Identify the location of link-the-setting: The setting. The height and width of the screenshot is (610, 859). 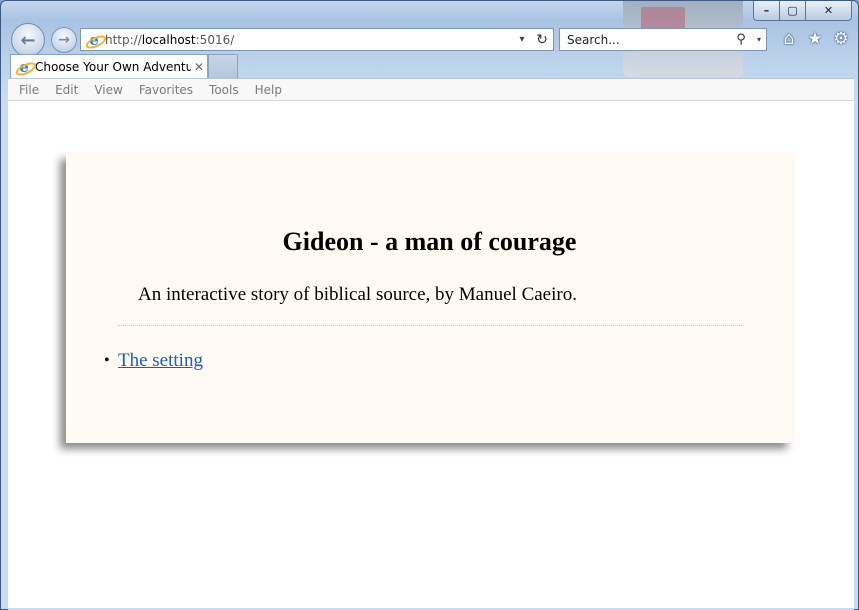
(160, 361).